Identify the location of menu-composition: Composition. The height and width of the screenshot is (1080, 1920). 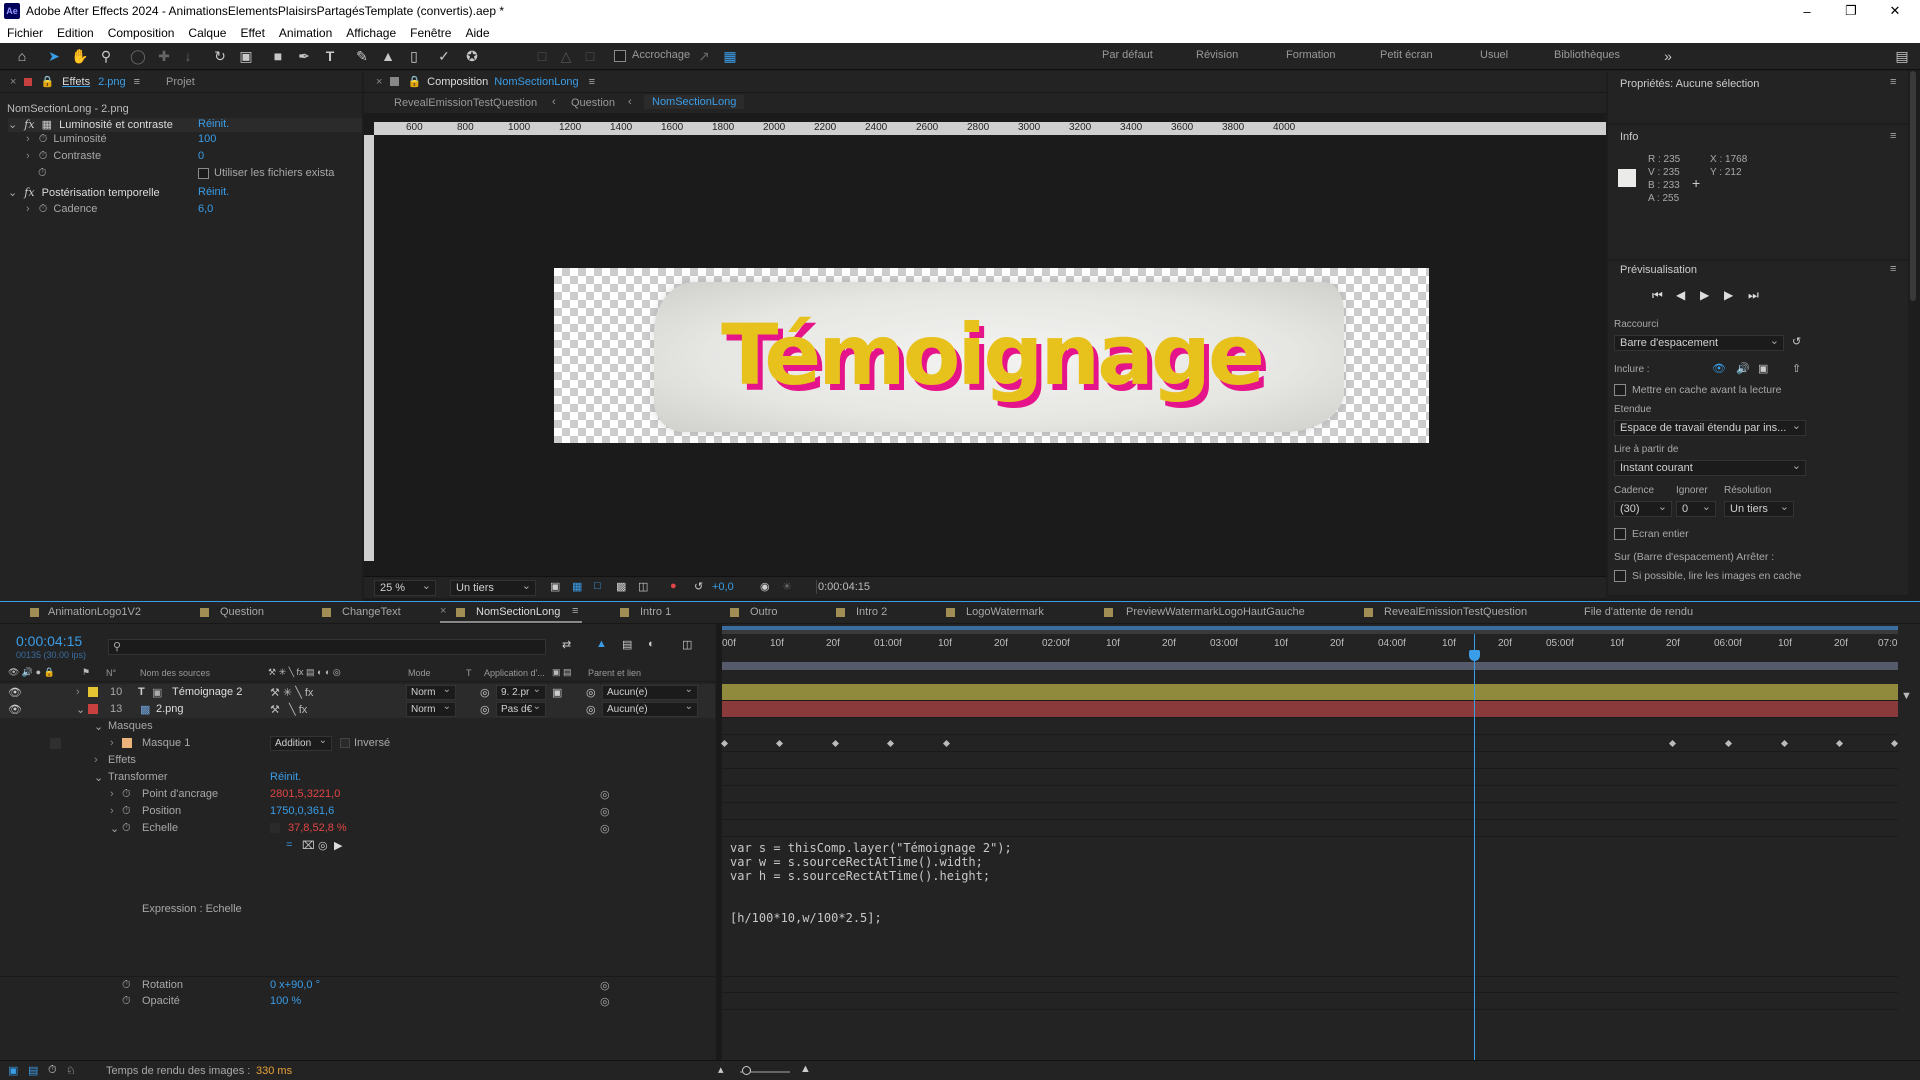
(141, 33).